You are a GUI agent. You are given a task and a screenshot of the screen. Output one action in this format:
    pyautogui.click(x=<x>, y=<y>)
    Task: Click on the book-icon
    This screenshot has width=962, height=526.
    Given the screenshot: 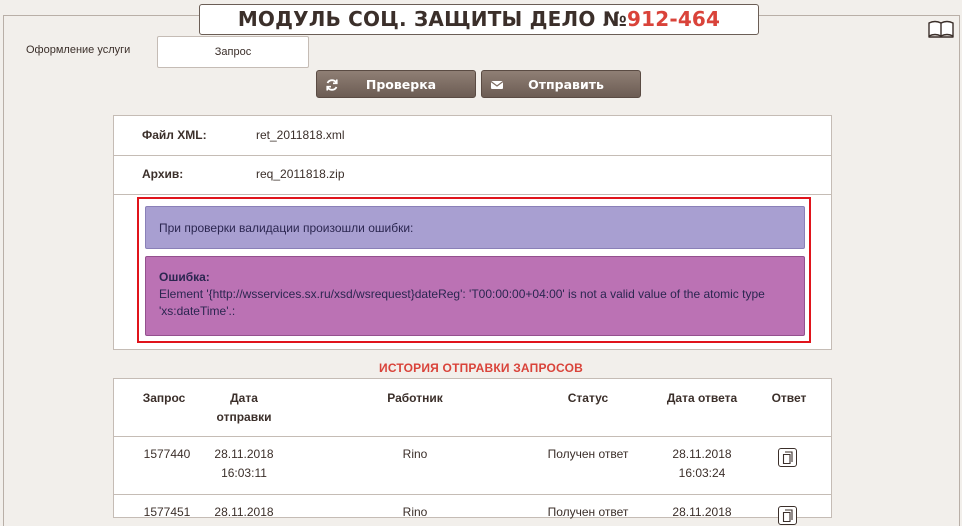 What is the action you would take?
    pyautogui.click(x=941, y=29)
    